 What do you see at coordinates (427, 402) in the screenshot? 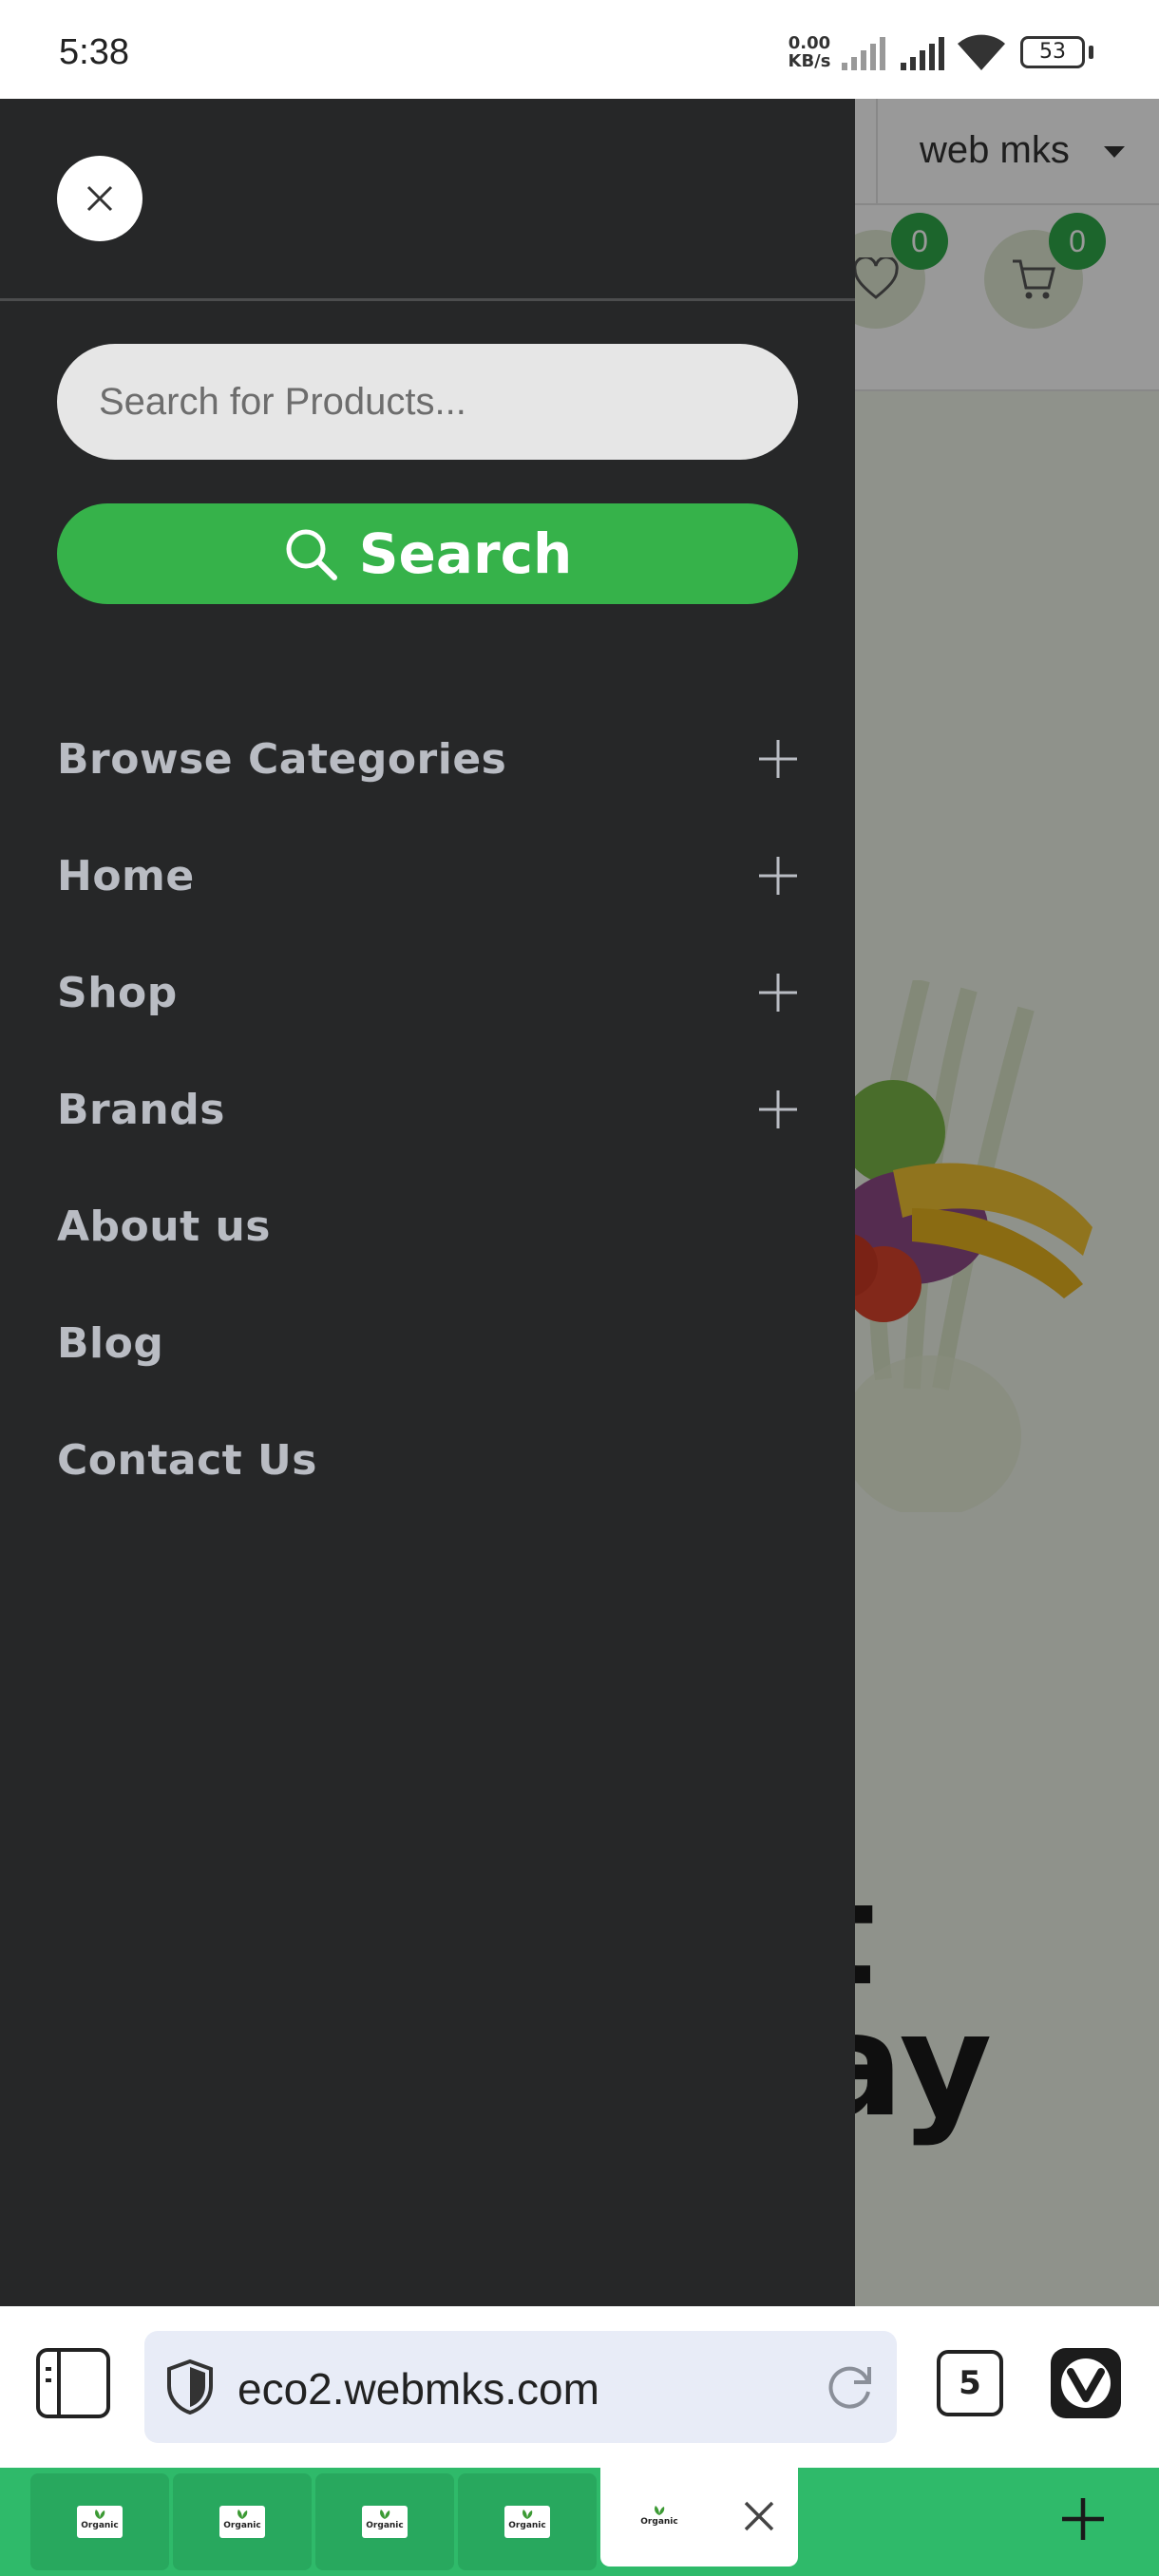
I see `search-input` at bounding box center [427, 402].